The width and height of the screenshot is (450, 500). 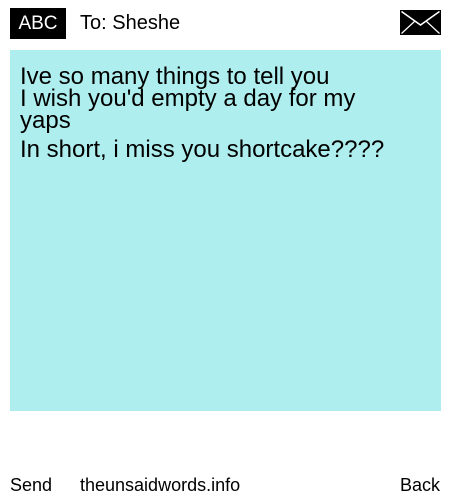 What do you see at coordinates (160, 485) in the screenshot?
I see `site-link: theunsaidwords.info` at bounding box center [160, 485].